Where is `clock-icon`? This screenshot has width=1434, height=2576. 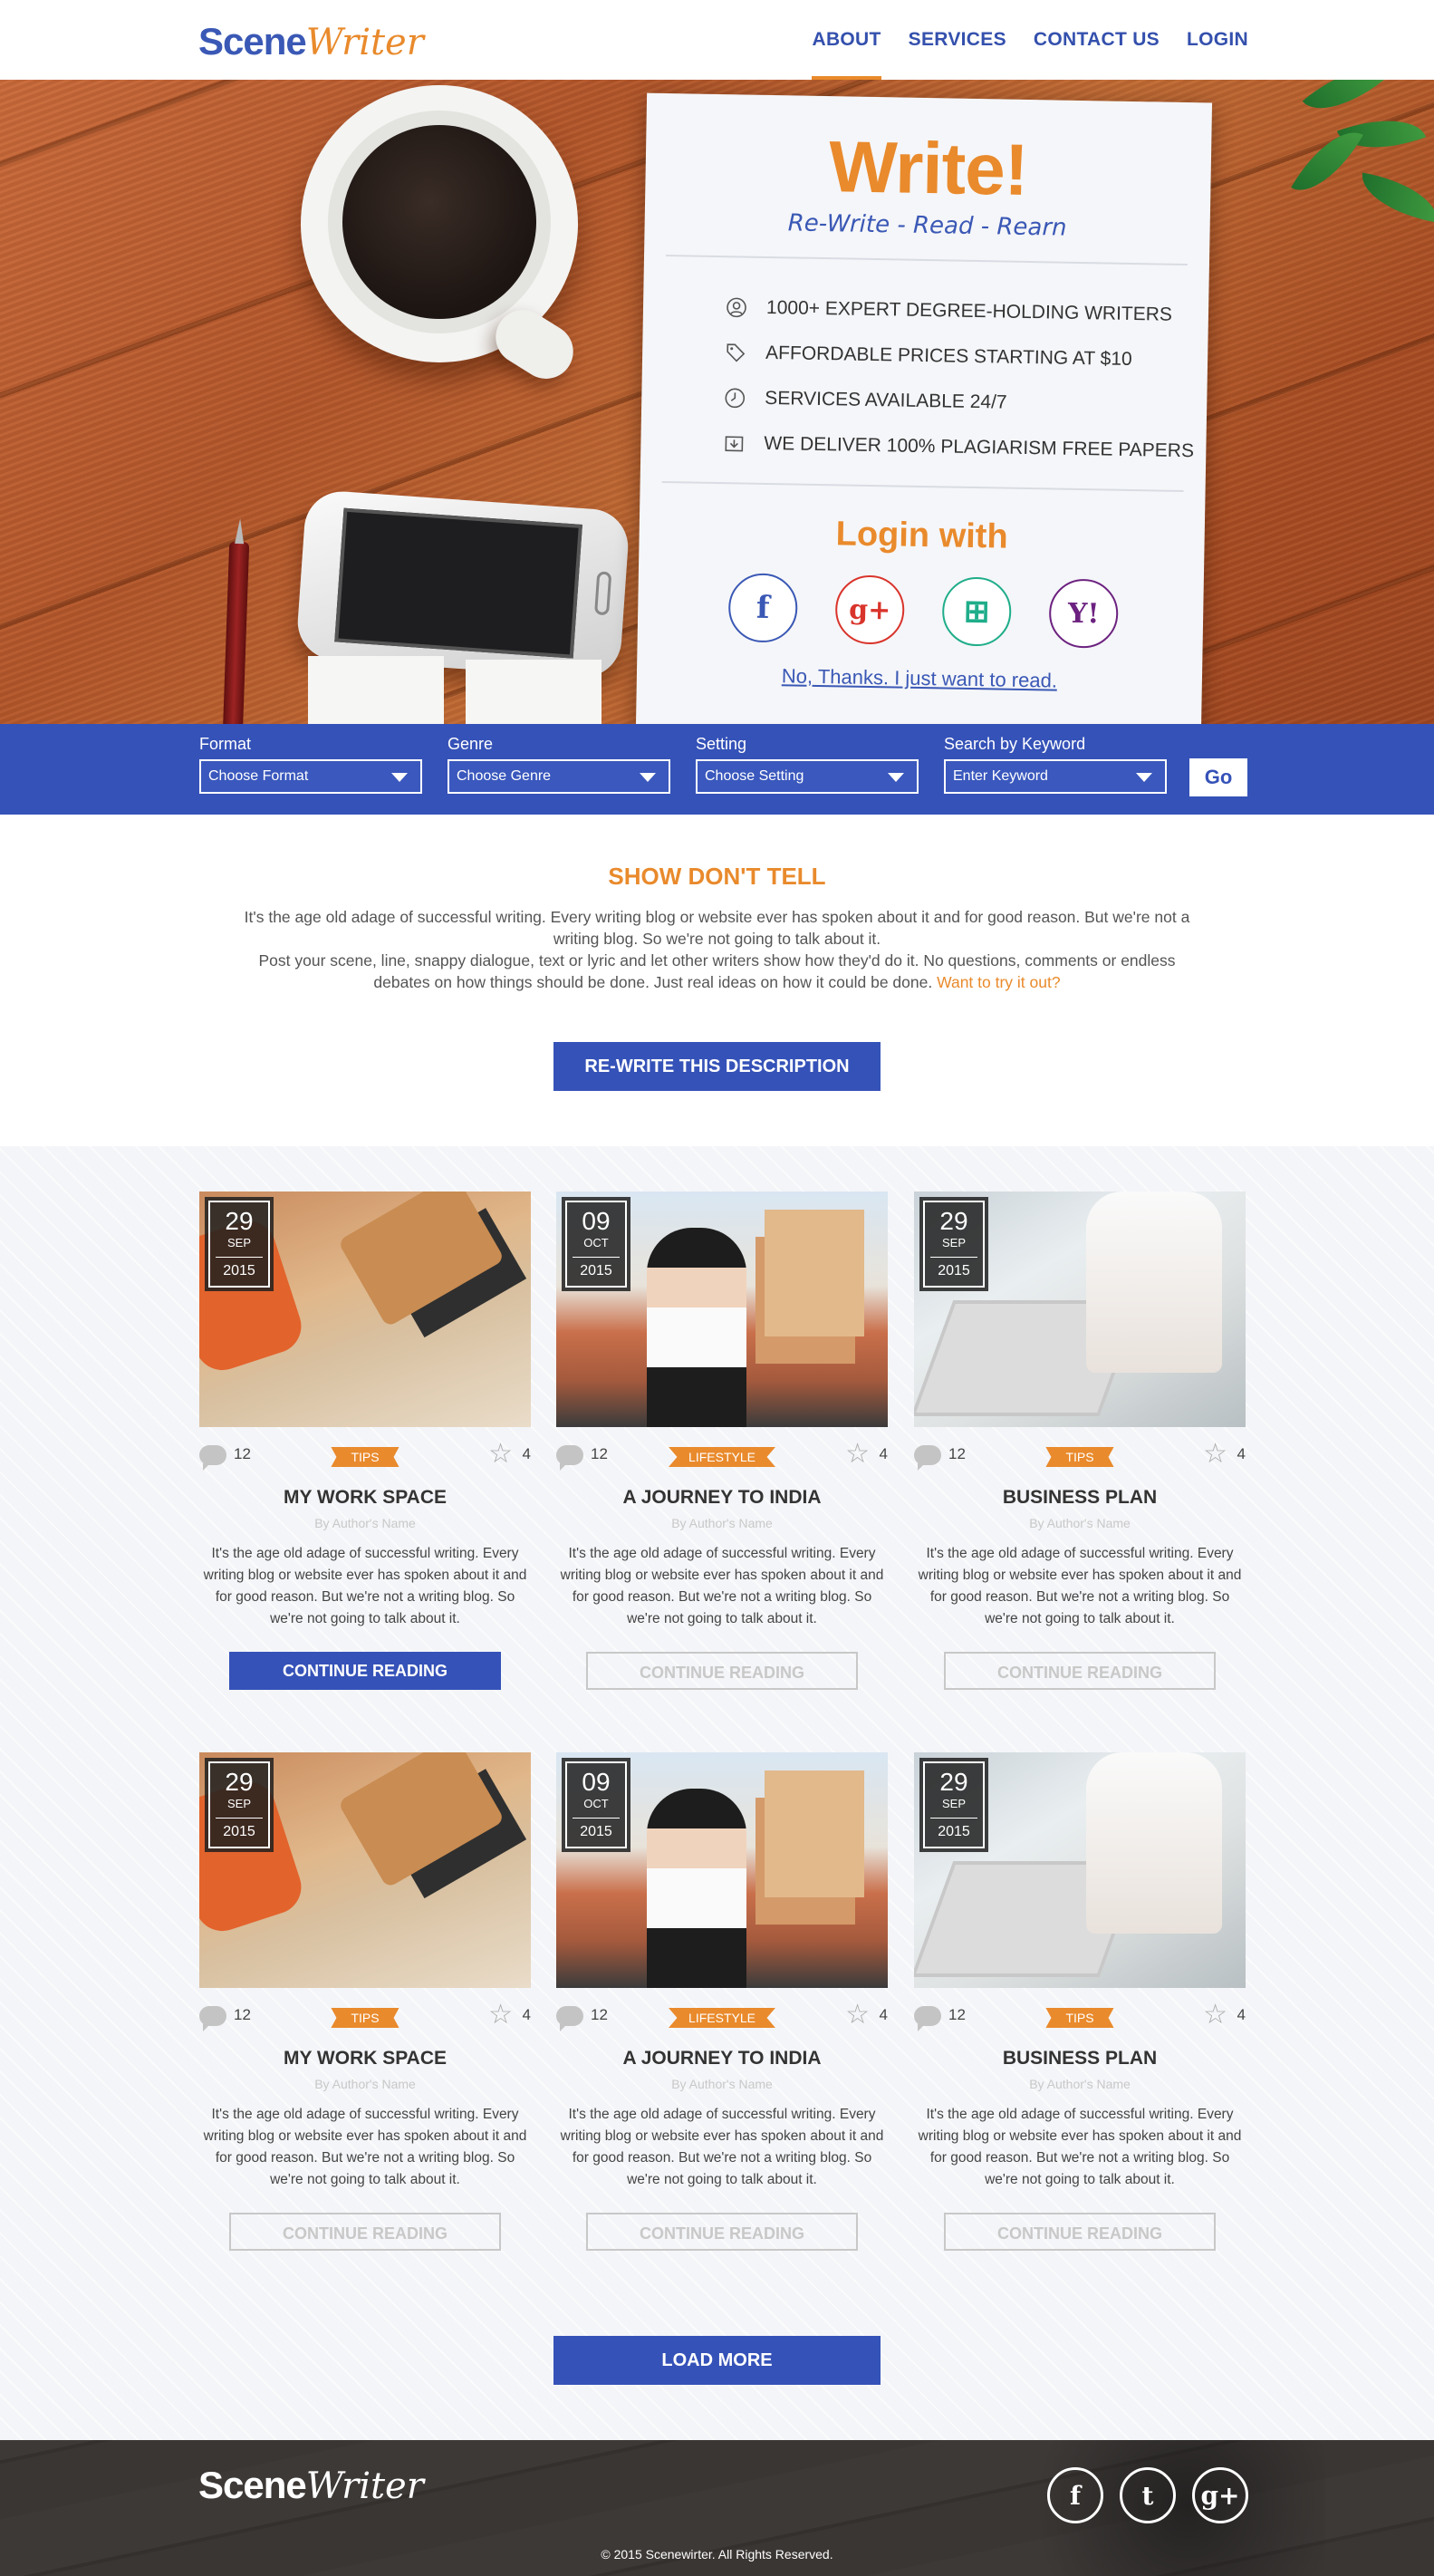
clock-icon is located at coordinates (734, 398).